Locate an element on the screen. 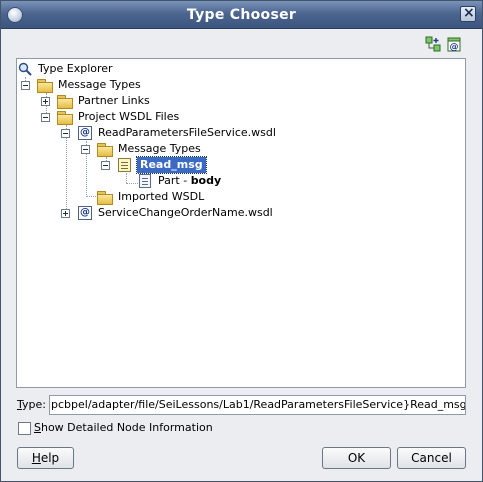 The image size is (483, 482). tree-item-label: Imported WSDL is located at coordinates (161, 196).